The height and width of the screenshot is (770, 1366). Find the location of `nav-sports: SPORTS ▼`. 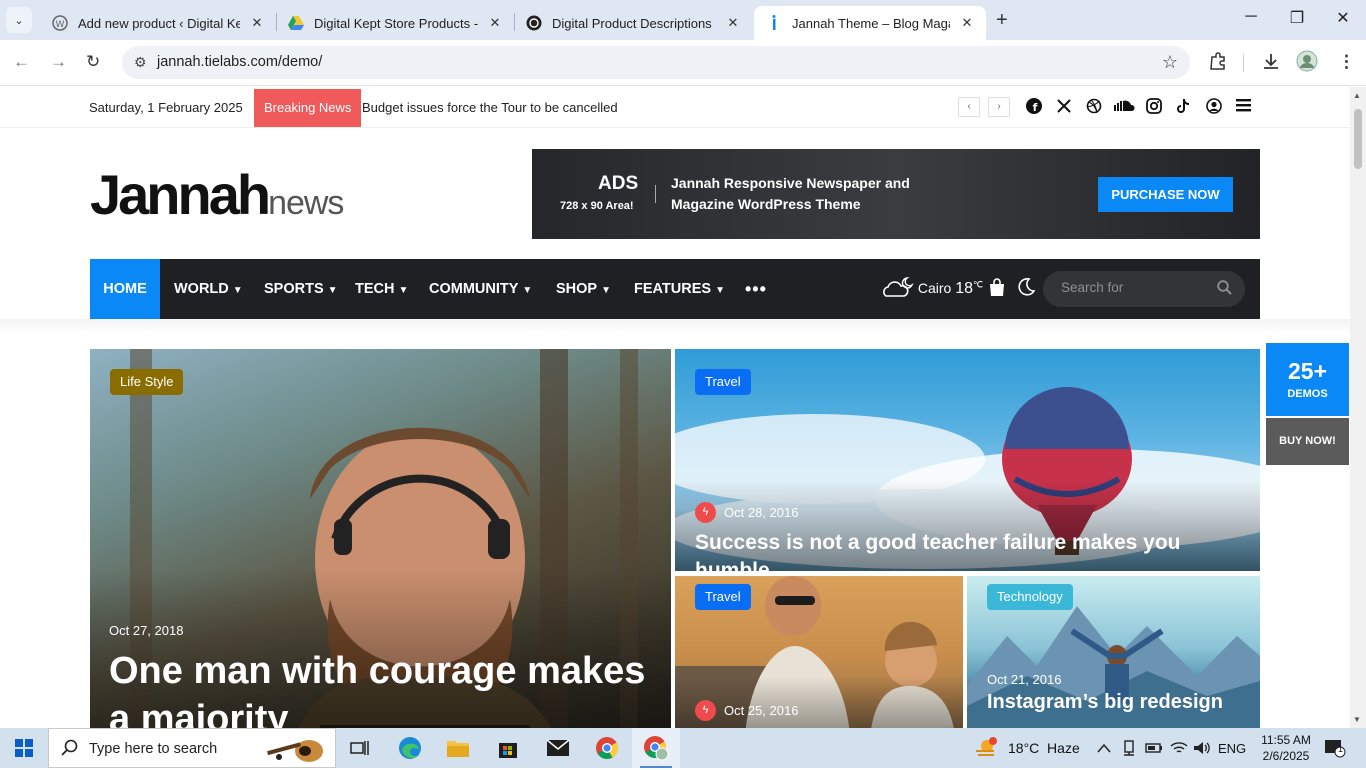

nav-sports: SPORTS ▼ is located at coordinates (301, 289).